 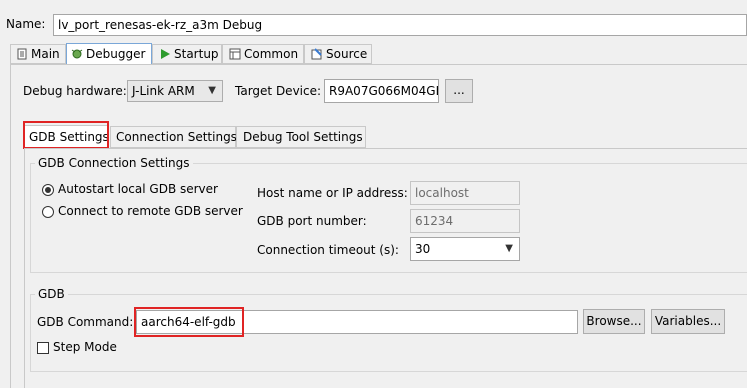 I want to click on autostart-radio, so click(x=48, y=190).